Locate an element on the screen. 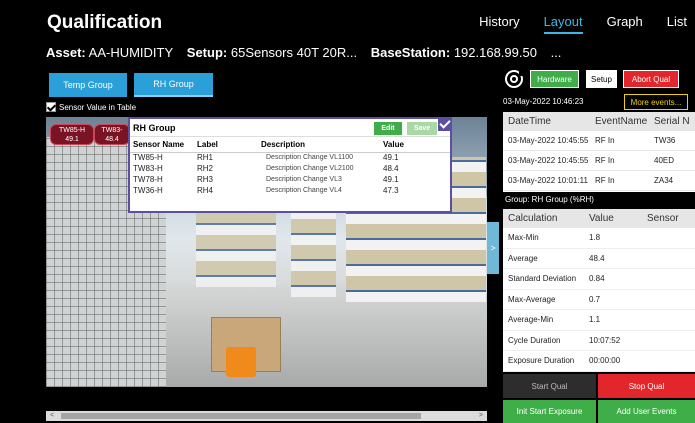  nav-graph: Graph is located at coordinates (625, 24).